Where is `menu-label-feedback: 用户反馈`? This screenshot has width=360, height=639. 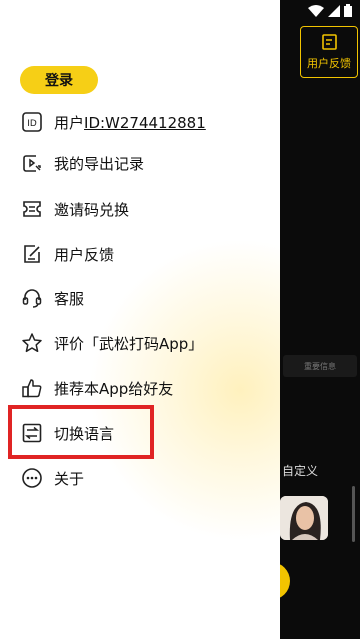
menu-label-feedback: 用户反馈 is located at coordinates (84, 254).